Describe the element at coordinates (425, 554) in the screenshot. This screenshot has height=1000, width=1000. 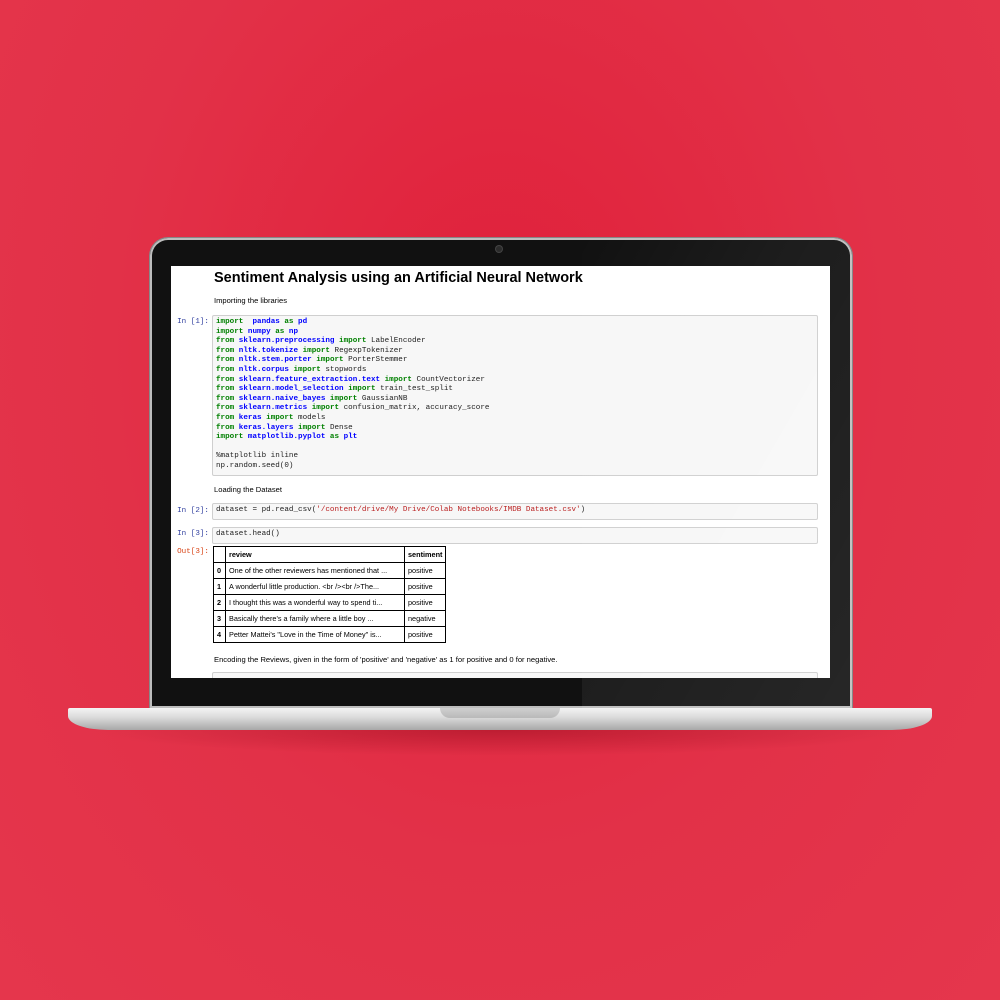
I see `table-header-sentiment: sentiment` at that location.